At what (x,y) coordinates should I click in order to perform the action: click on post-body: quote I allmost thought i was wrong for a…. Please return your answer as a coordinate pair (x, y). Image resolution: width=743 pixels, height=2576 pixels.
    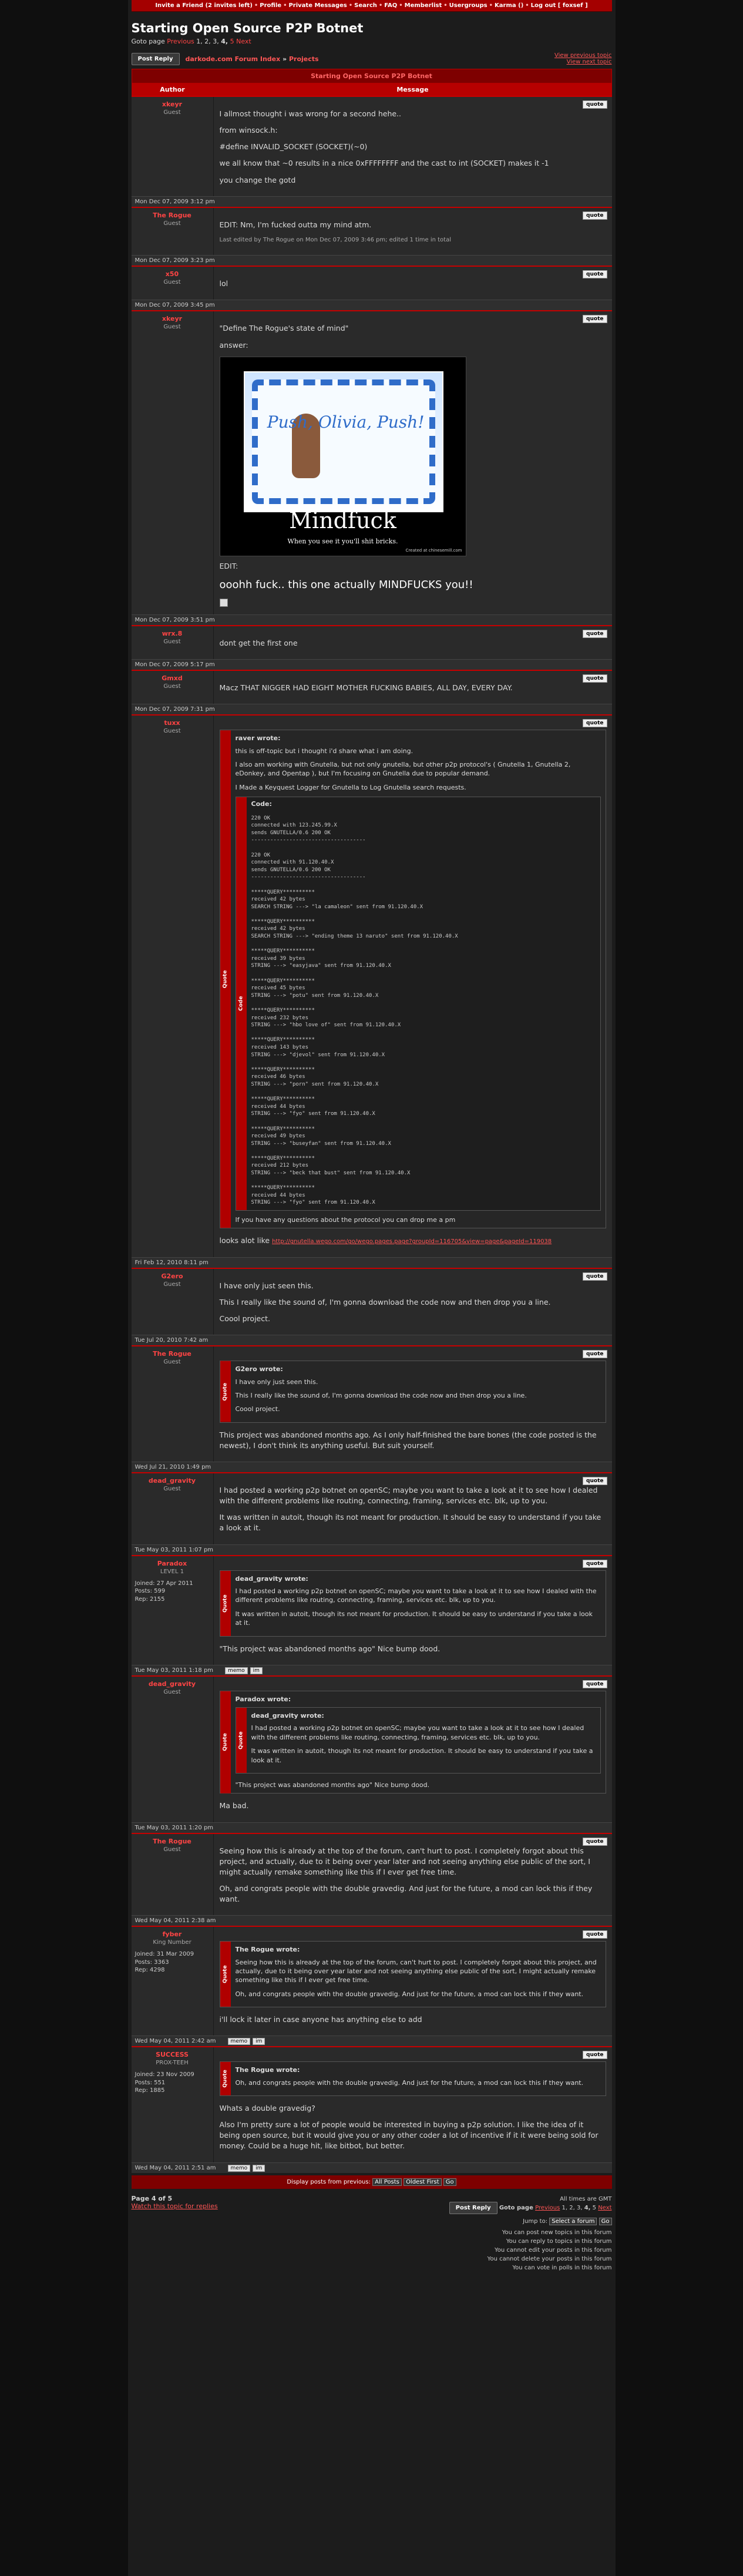
    Looking at the image, I should click on (413, 146).